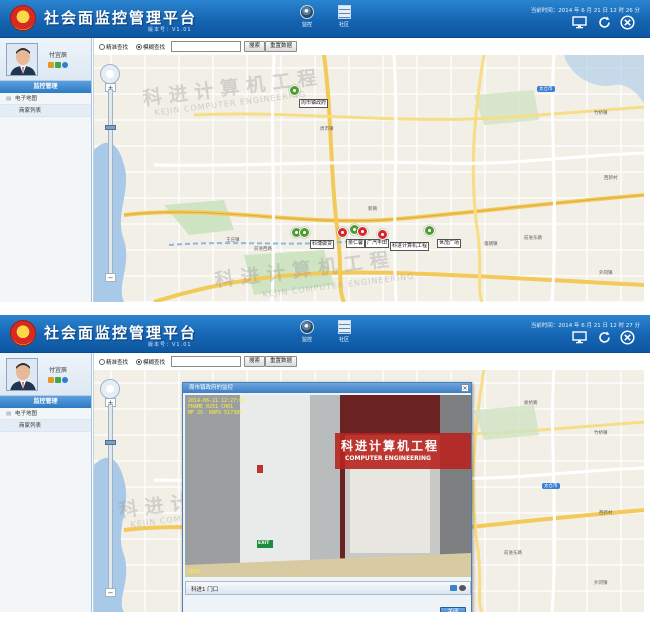  I want to click on video-sign-en: COMPUTER ENGINEERING, so click(388, 458).